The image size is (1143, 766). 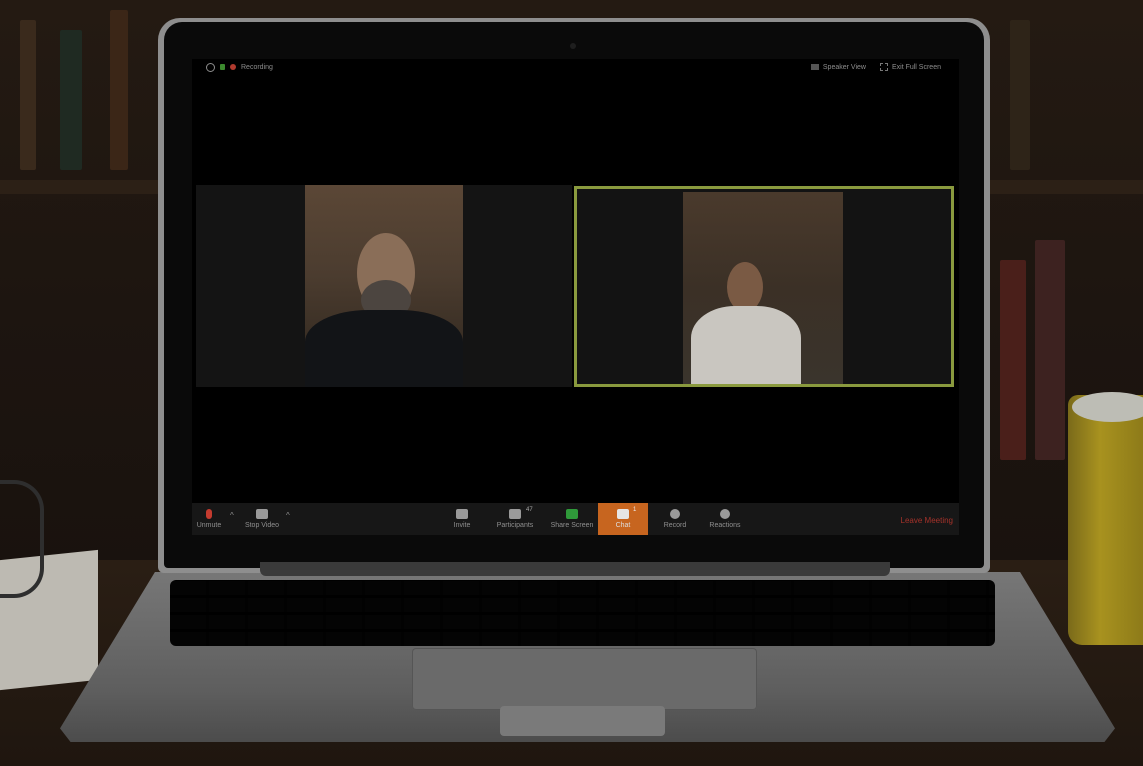 I want to click on share-screen-icon, so click(x=572, y=514).